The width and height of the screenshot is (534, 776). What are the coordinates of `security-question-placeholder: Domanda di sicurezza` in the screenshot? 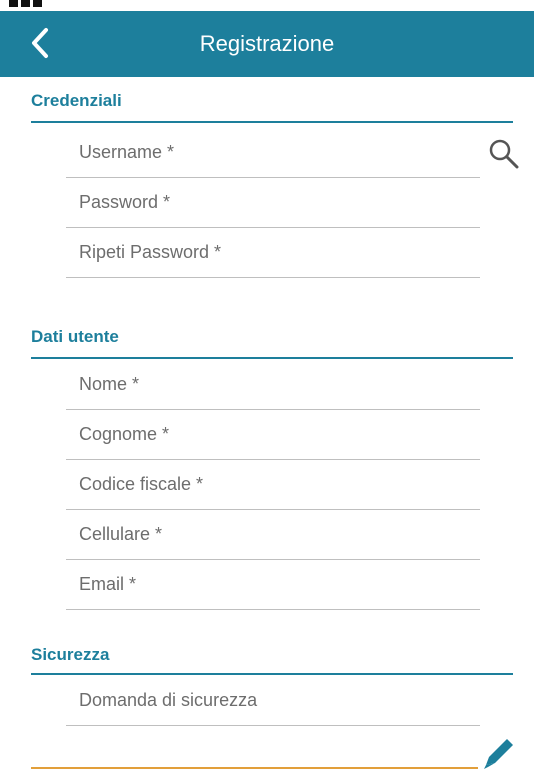 It's located at (168, 700).